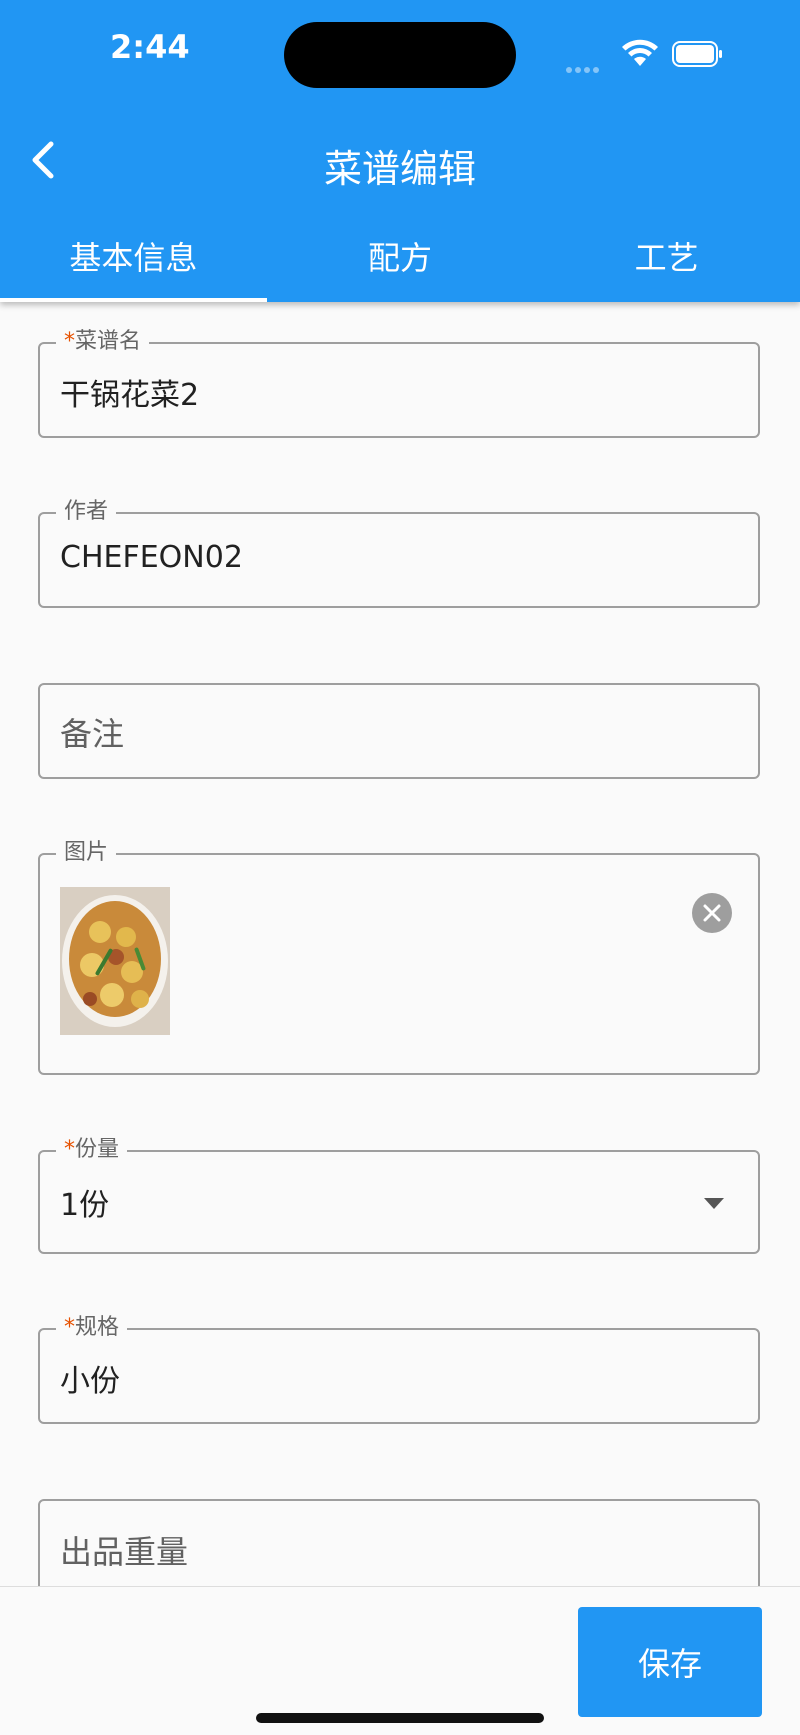 The width and height of the screenshot is (800, 1735). Describe the element at coordinates (588, 65) in the screenshot. I see `cellular-signal-icon` at that location.